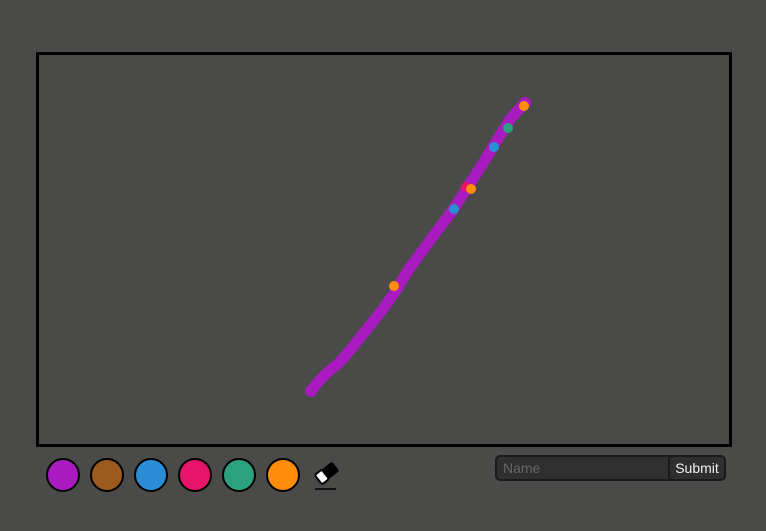 The width and height of the screenshot is (766, 531). I want to click on color-palette, so click(195, 475).